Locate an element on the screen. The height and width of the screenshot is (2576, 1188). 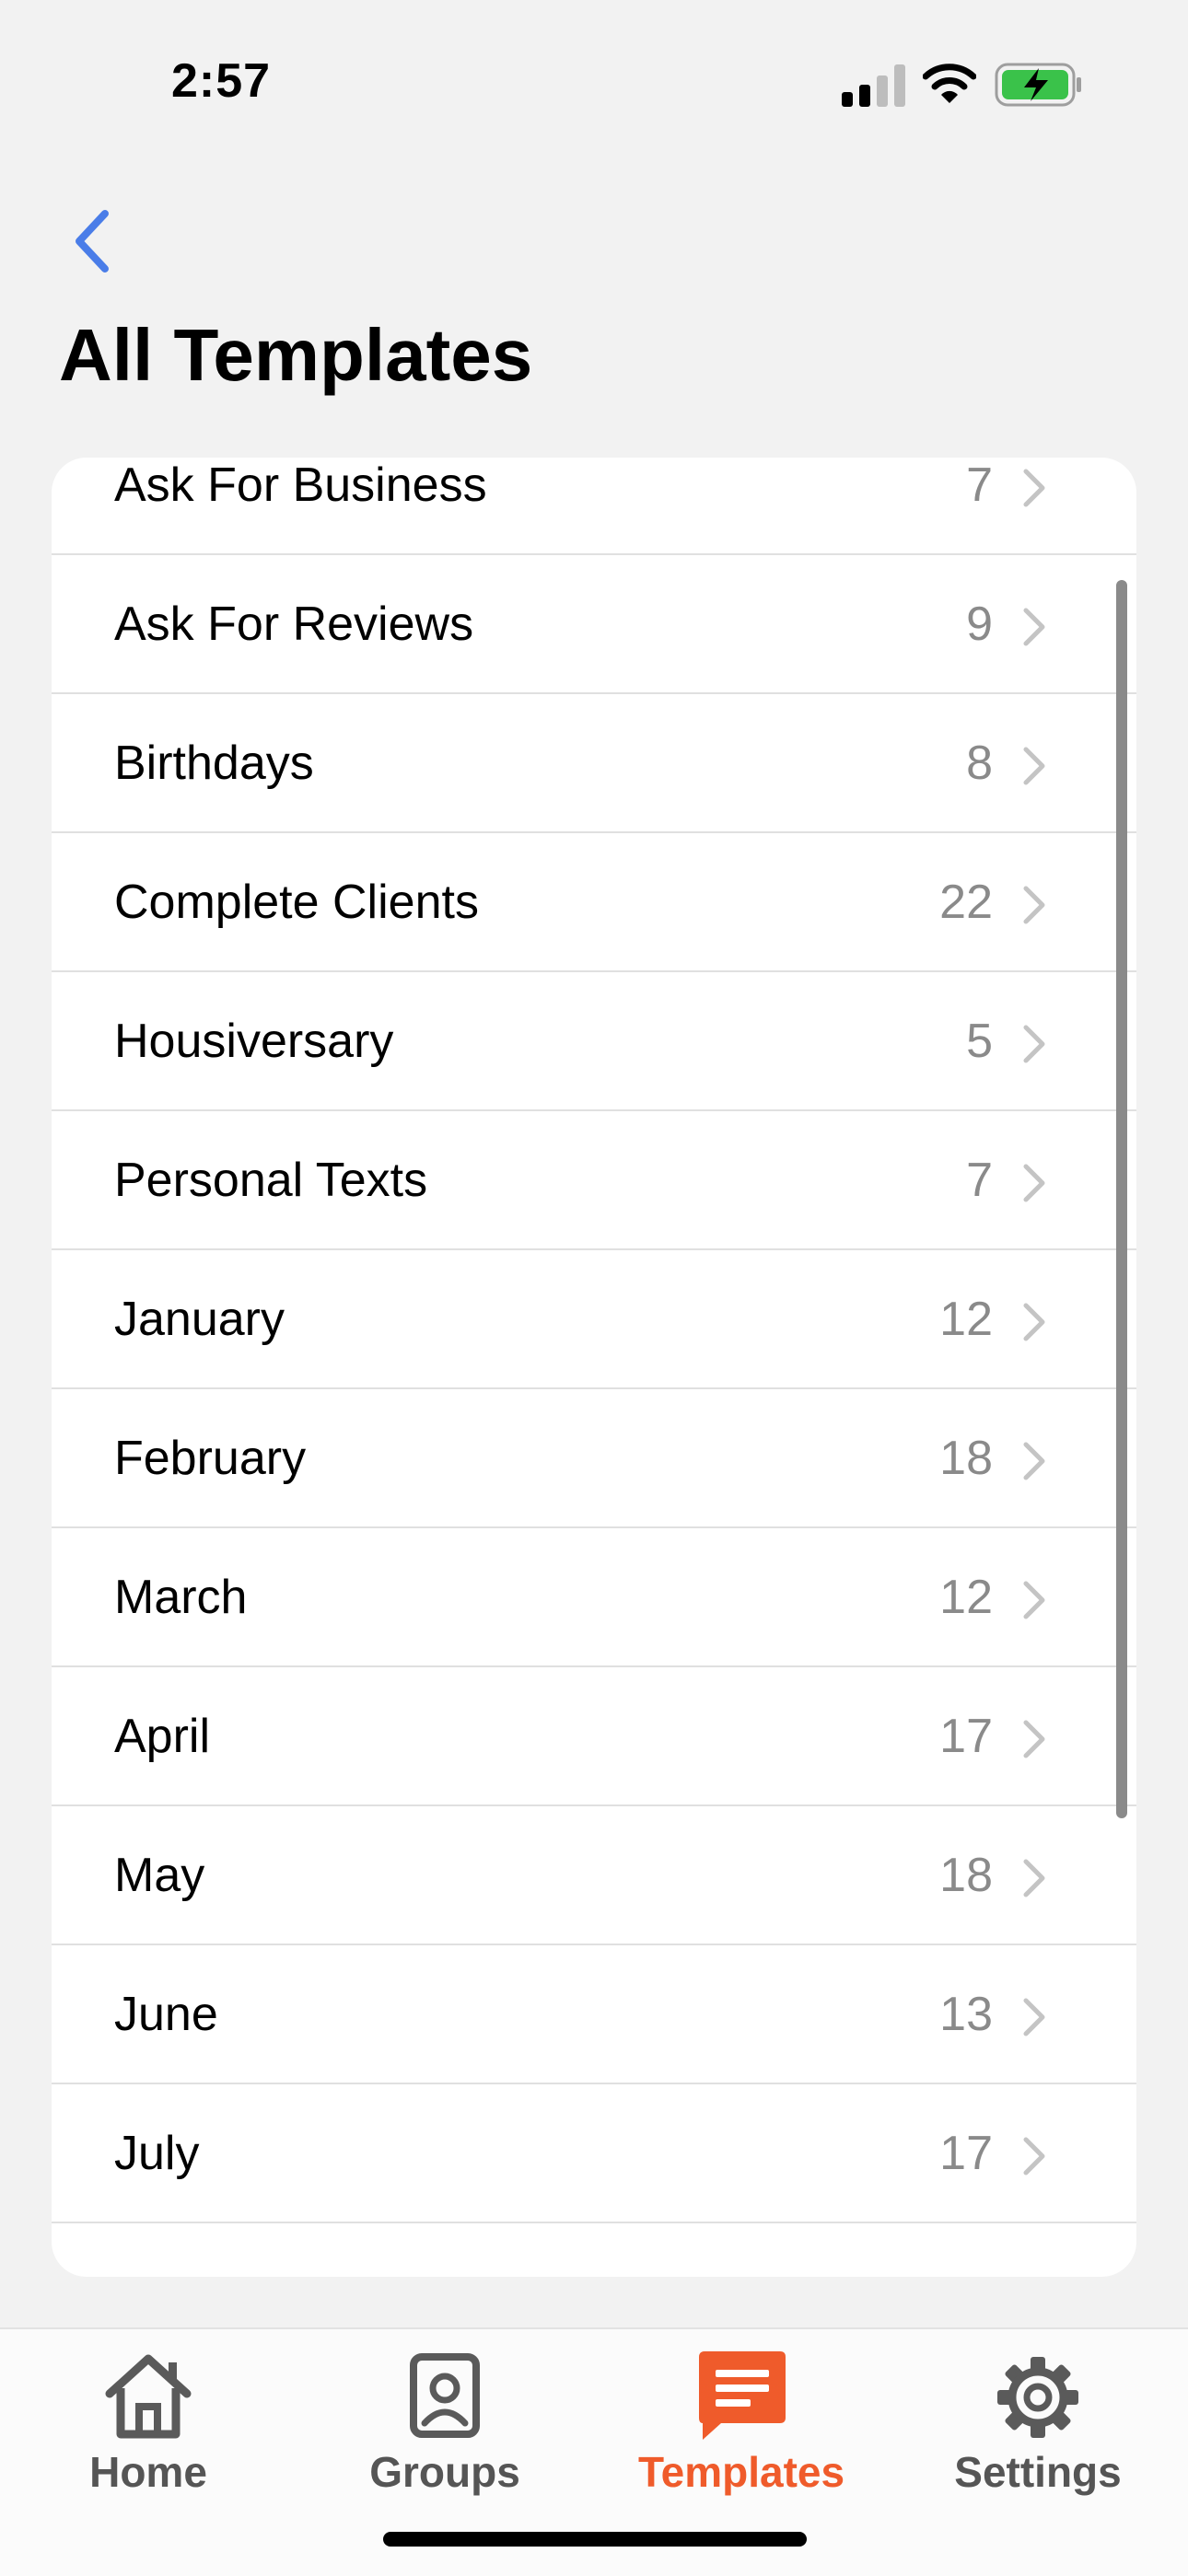
tab-settings: Settings is located at coordinates (1038, 2421).